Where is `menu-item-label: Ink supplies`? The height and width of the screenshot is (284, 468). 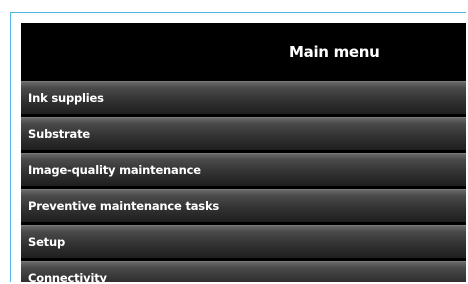 menu-item-label: Ink supplies is located at coordinates (66, 98).